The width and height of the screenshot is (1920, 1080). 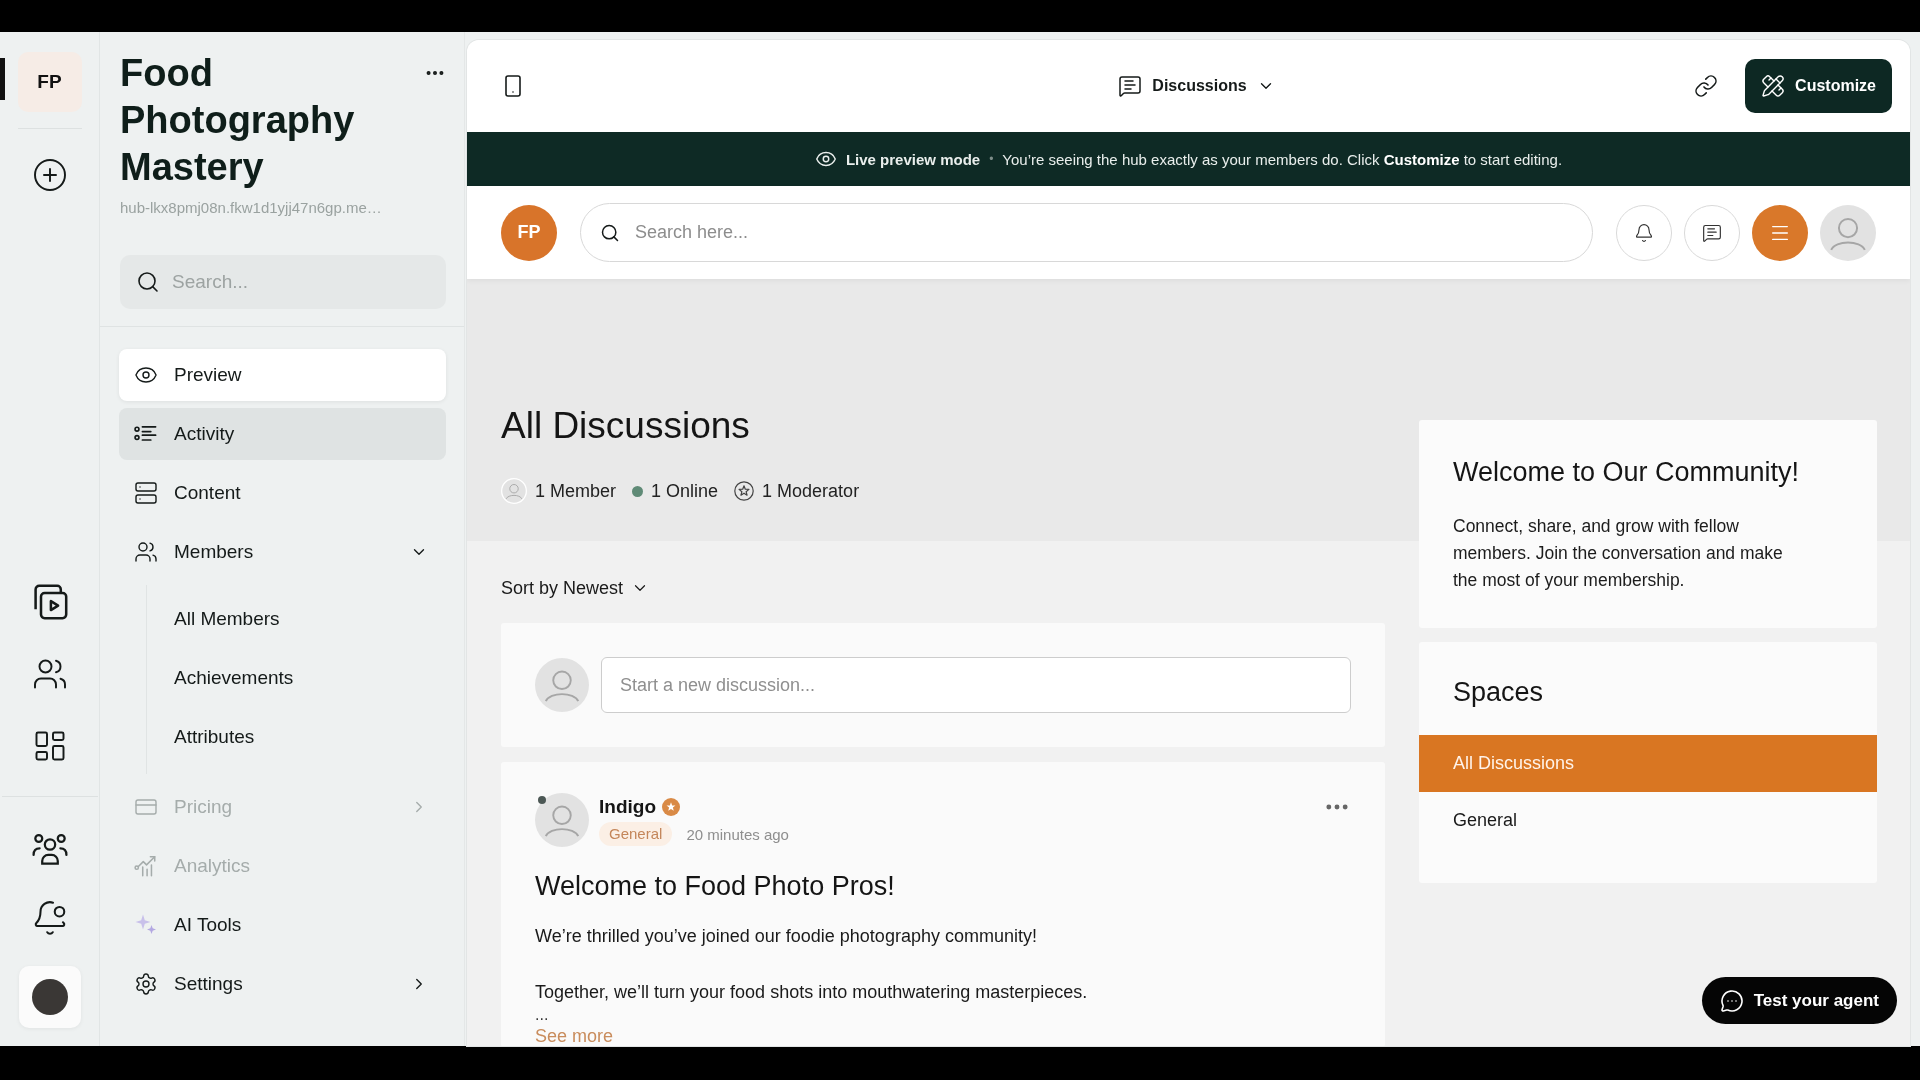 I want to click on workspace-tile: FP, so click(x=49, y=82).